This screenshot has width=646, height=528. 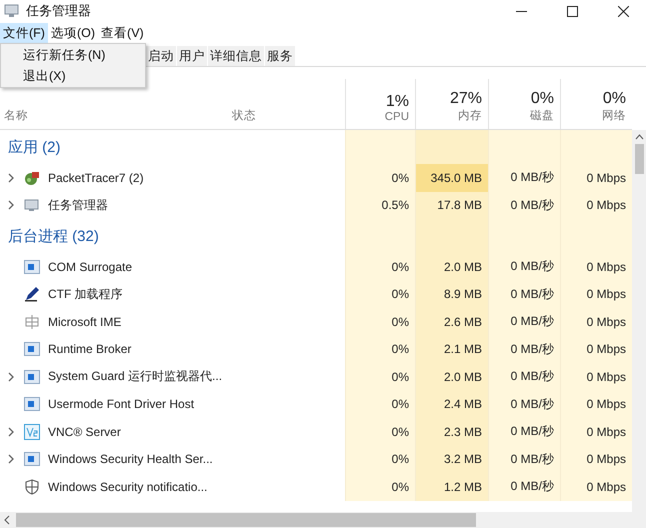 I want to click on table-cell: 345.0 MB, so click(x=451, y=178).